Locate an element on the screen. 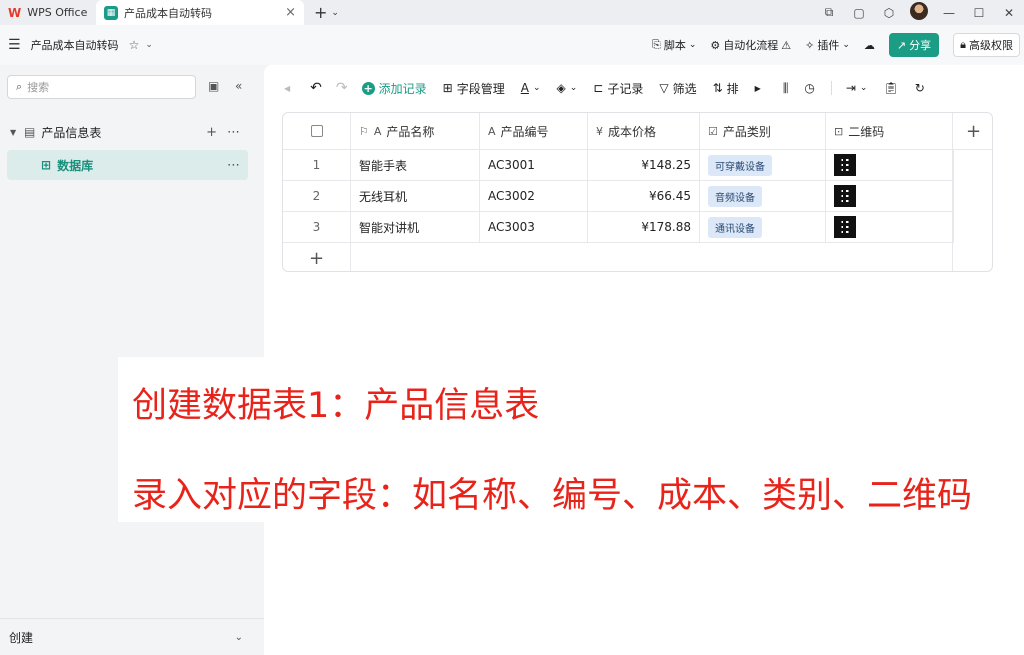 The image size is (1024, 655). filter-label: 筛选 is located at coordinates (684, 88).